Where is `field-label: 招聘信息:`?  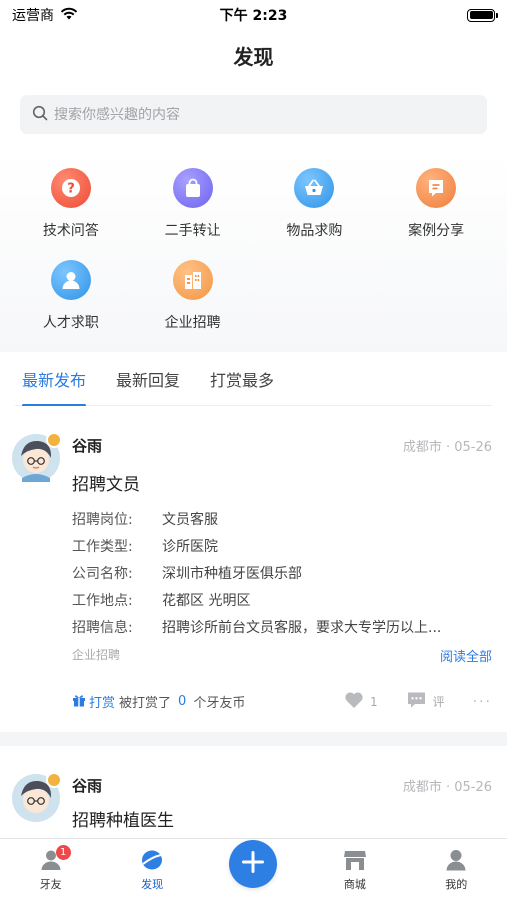 field-label: 招聘信息: is located at coordinates (102, 628).